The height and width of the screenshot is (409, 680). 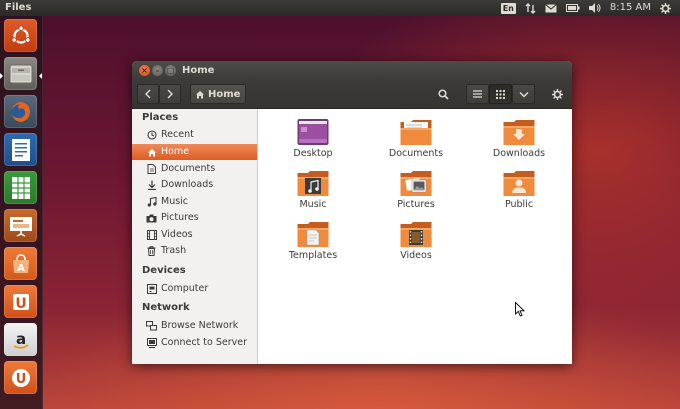 I want to click on software-center-icon: A, so click(x=20, y=263).